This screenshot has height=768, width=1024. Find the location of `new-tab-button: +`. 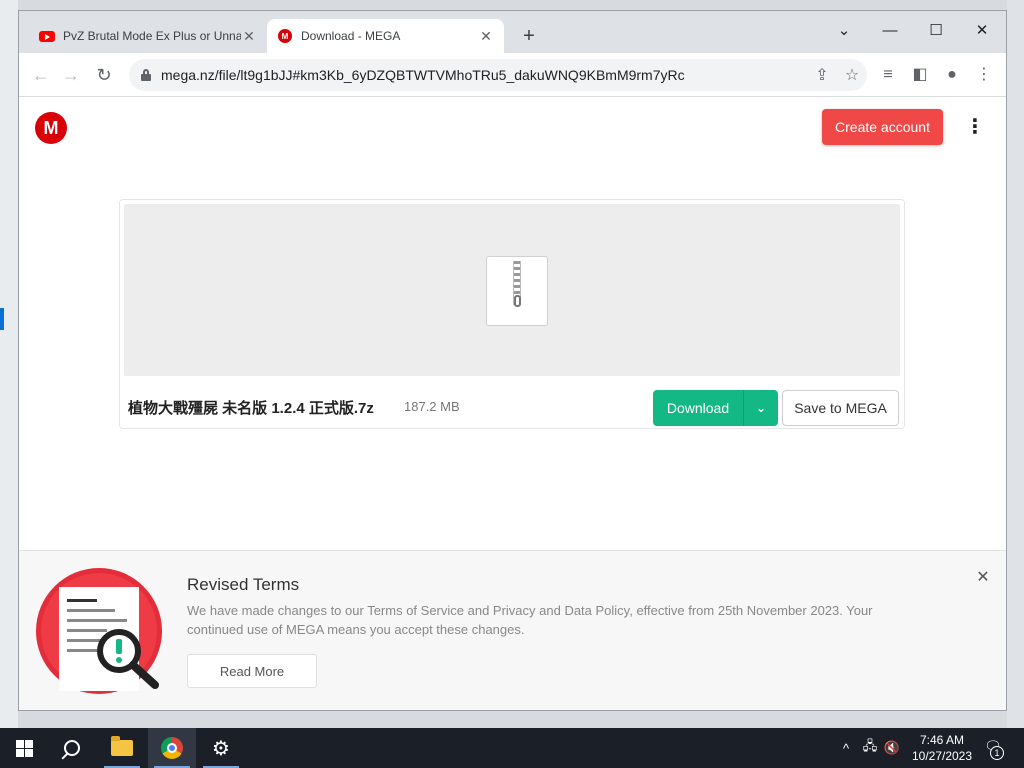

new-tab-button: + is located at coordinates (529, 36).